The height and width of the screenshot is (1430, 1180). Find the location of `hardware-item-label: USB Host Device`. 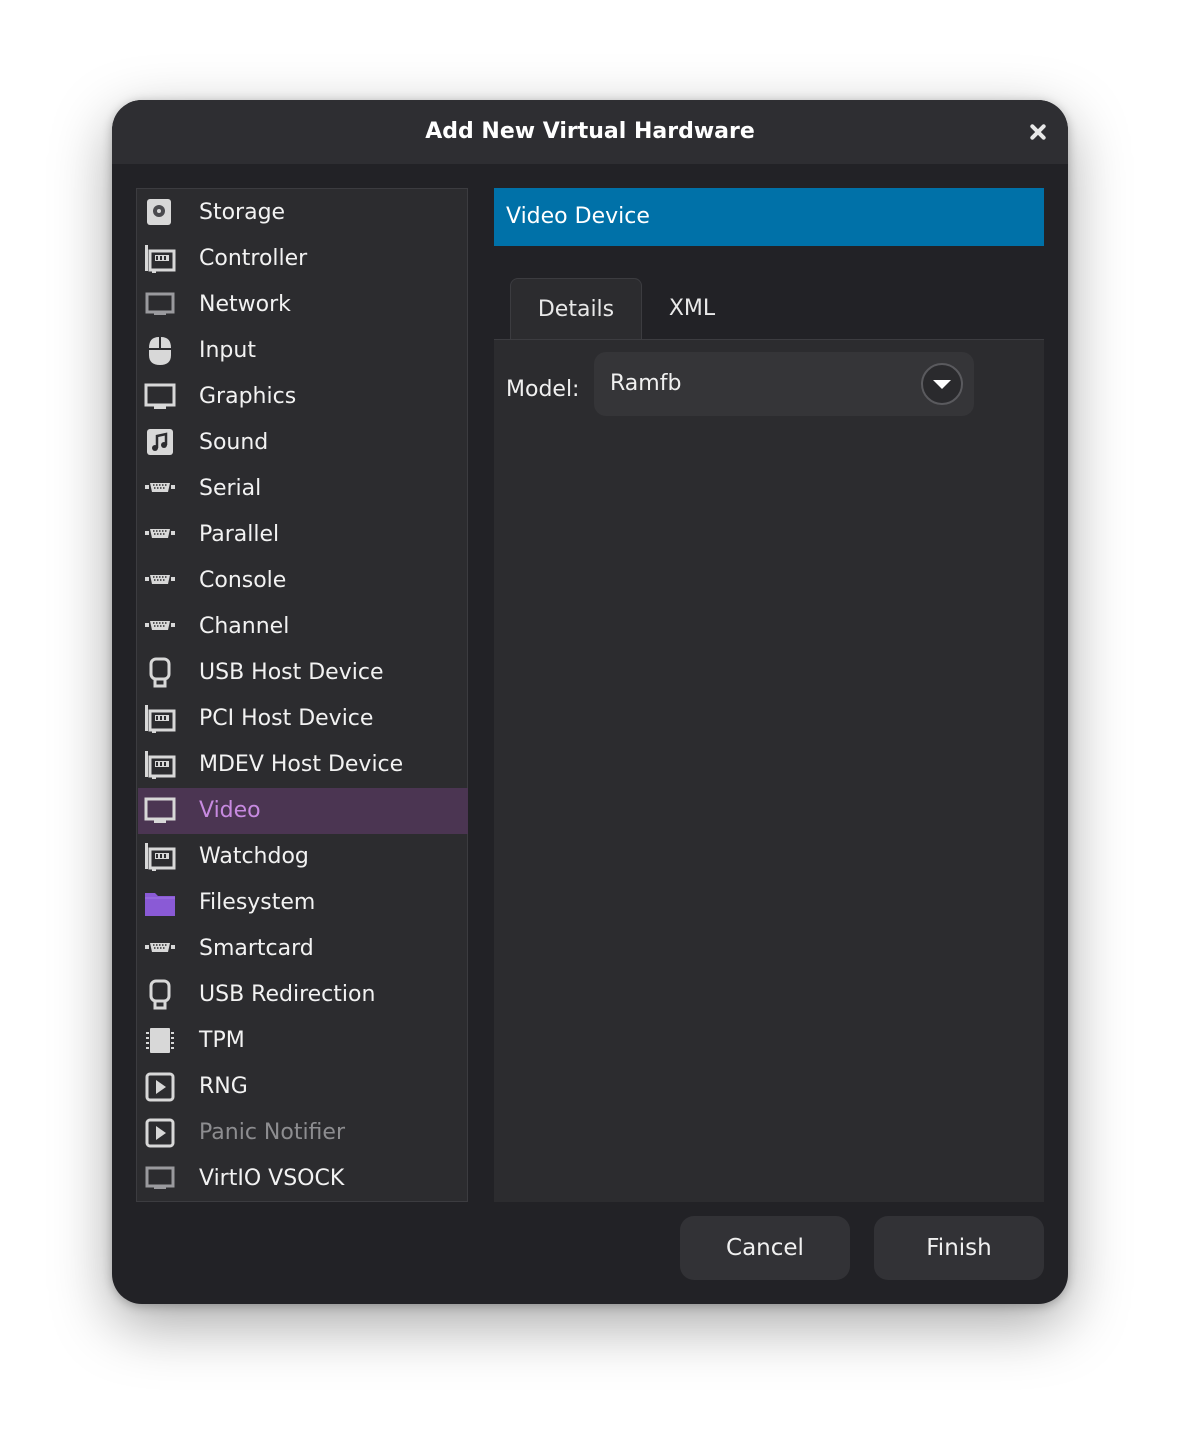

hardware-item-label: USB Host Device is located at coordinates (291, 672).